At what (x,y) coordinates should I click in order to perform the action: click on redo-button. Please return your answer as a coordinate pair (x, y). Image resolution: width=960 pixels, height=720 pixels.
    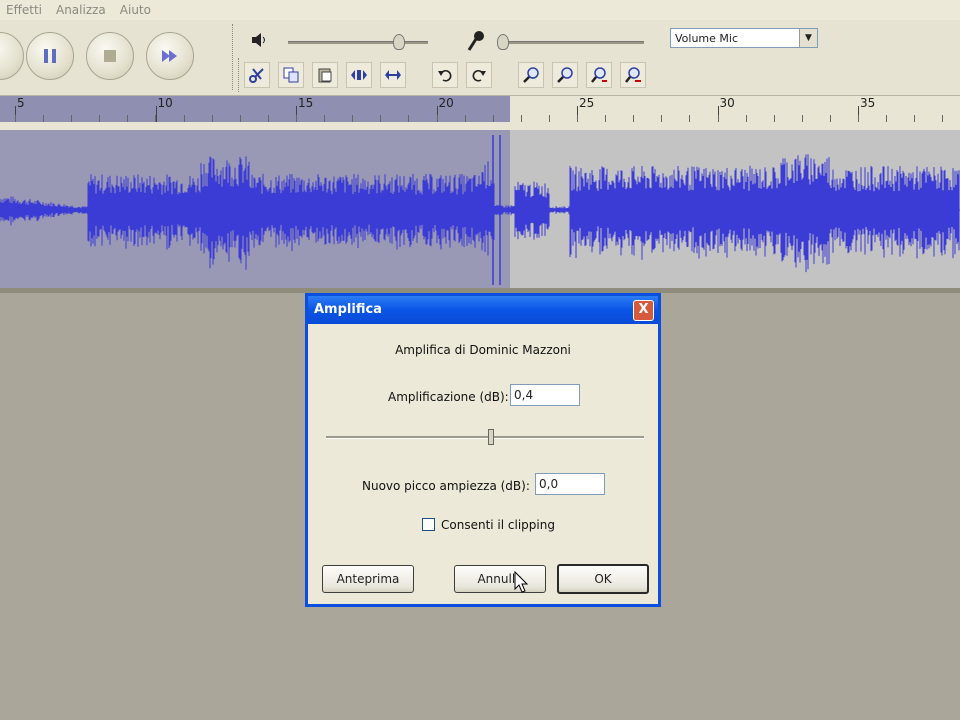
    Looking at the image, I should click on (479, 75).